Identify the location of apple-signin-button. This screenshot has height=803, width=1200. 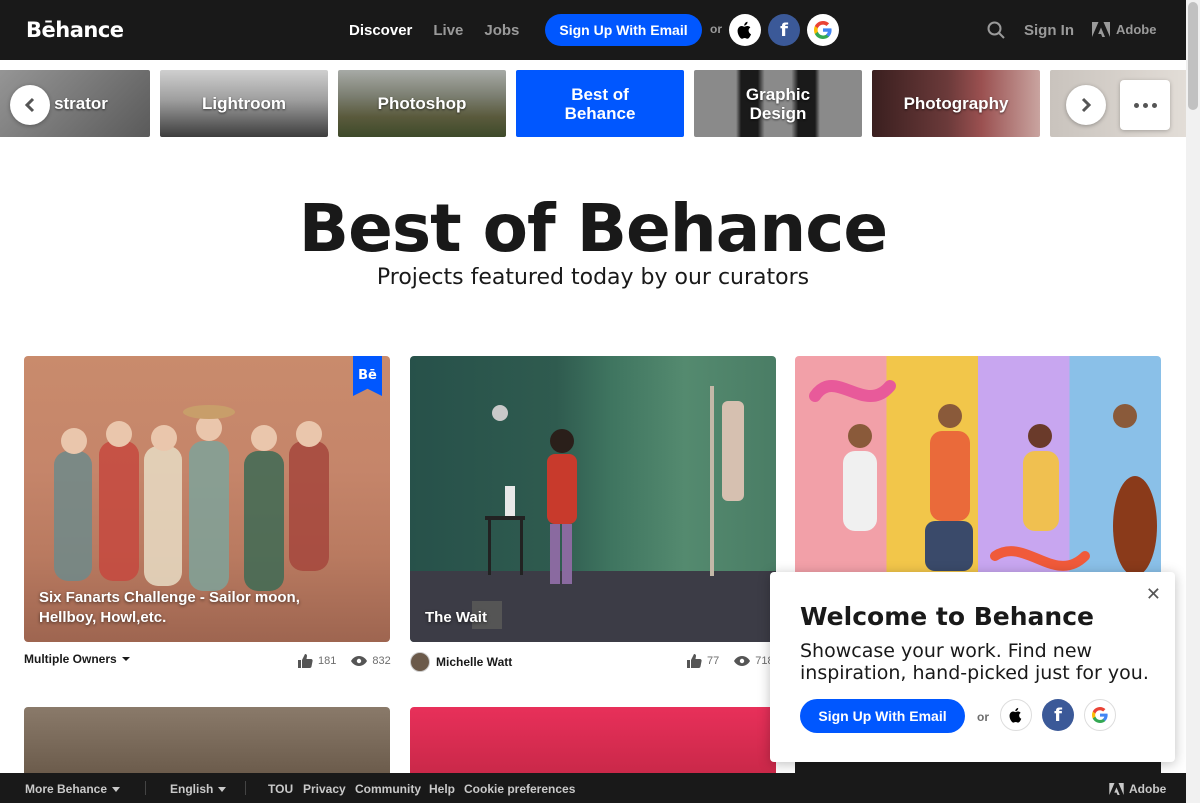
(745, 30).